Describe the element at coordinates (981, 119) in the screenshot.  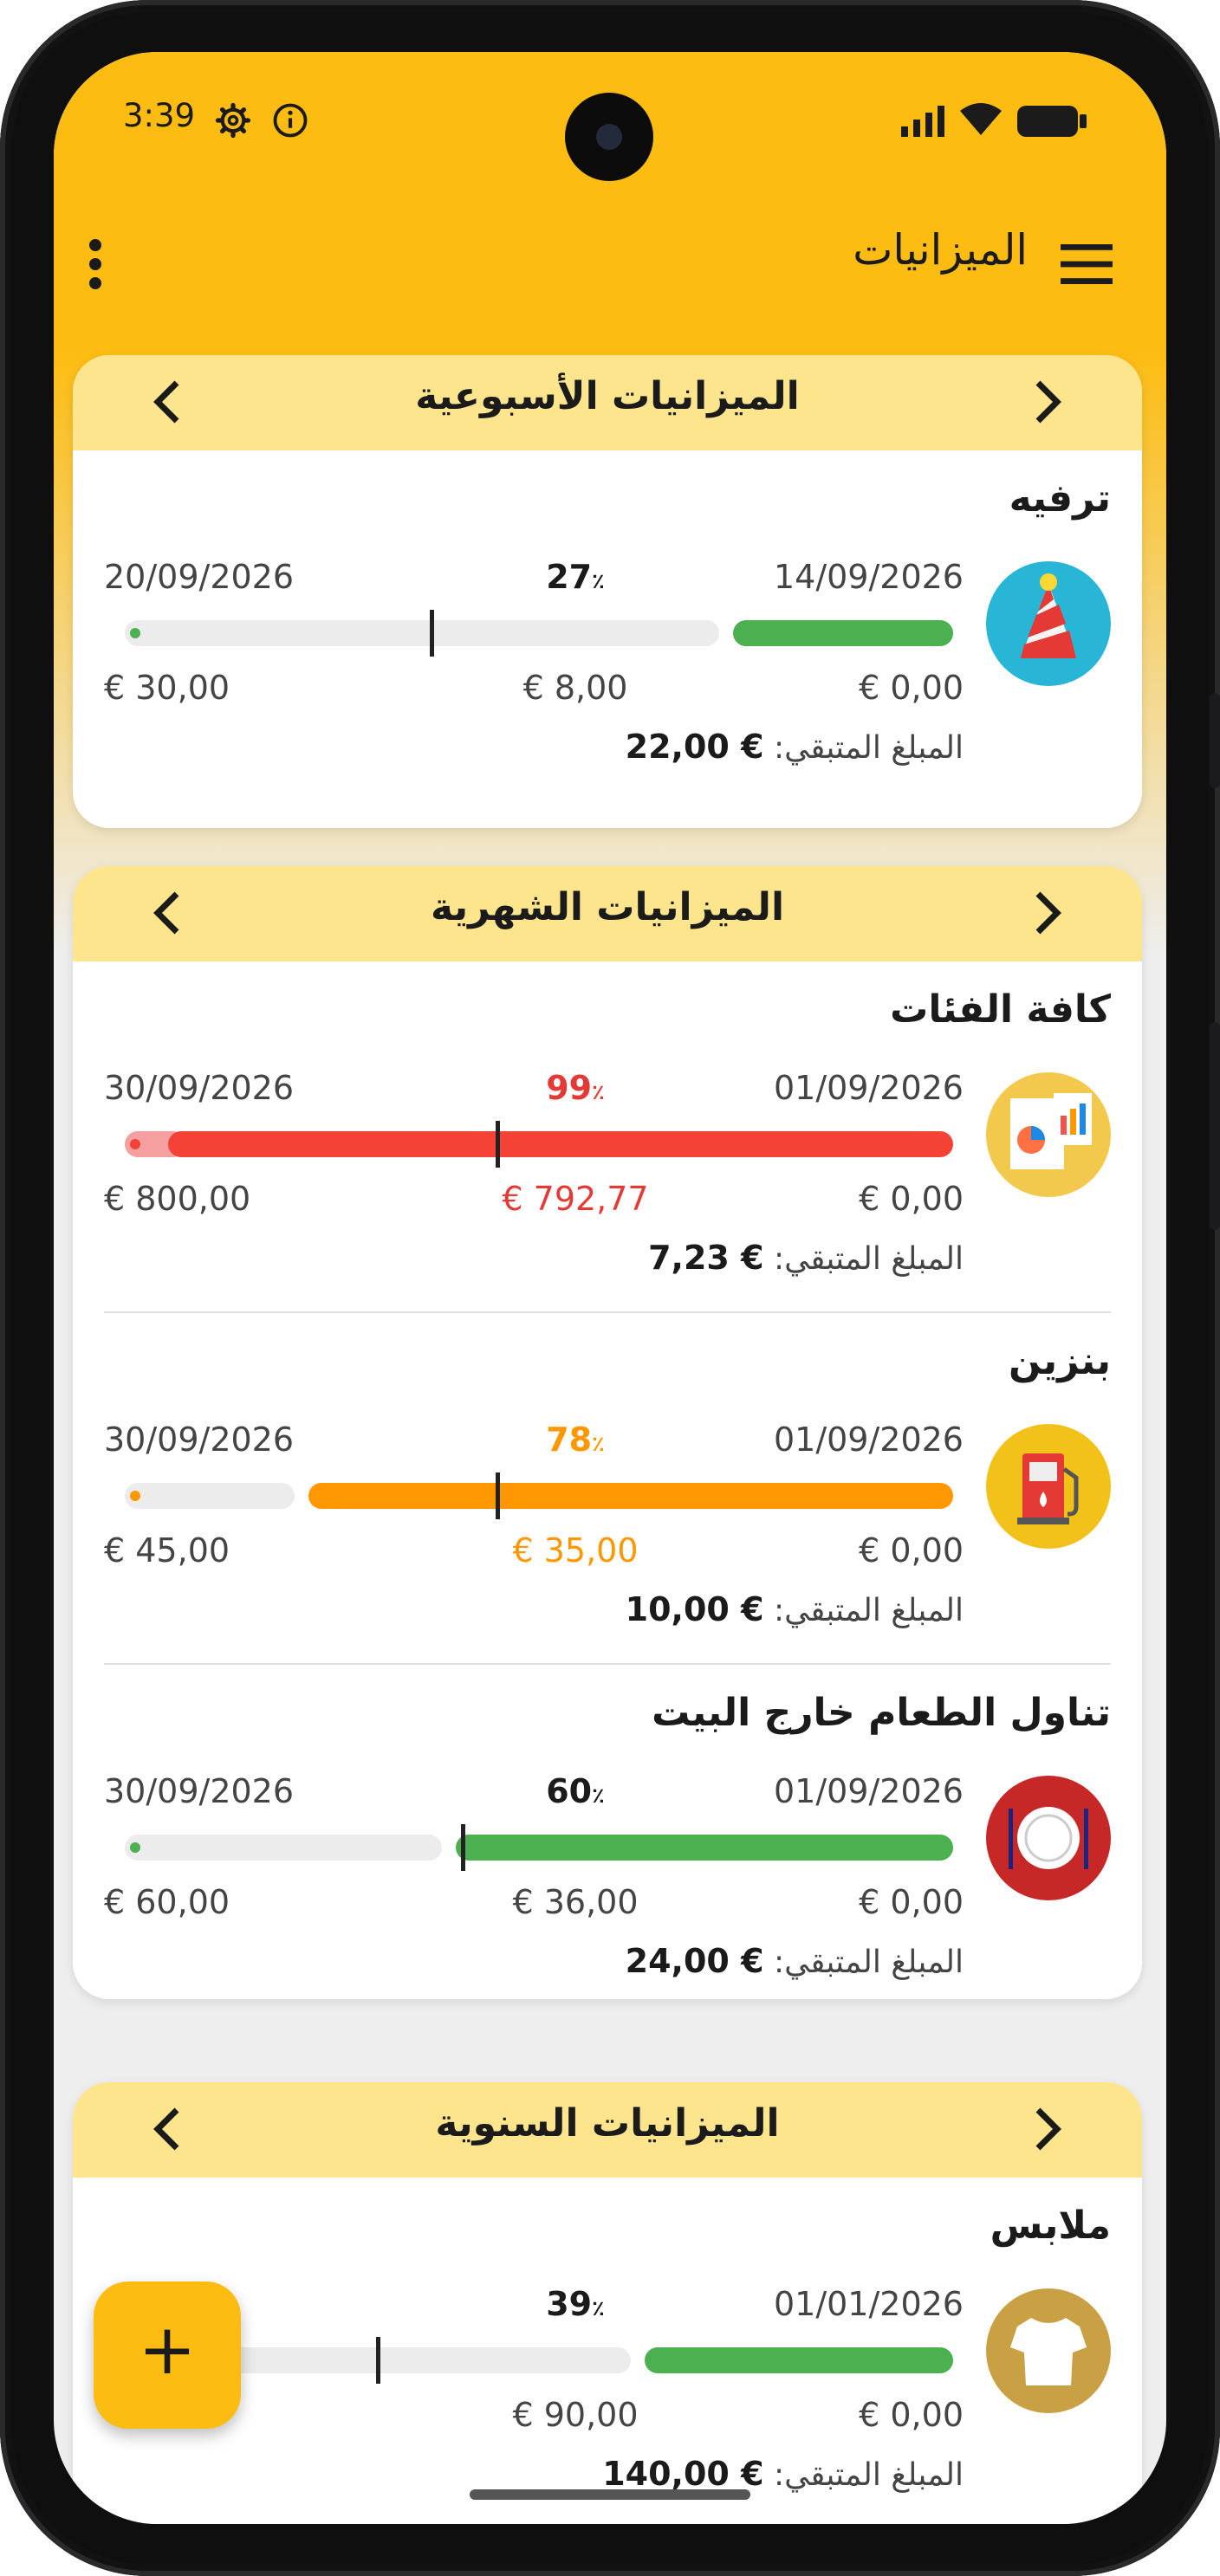
I see `wifi-icon` at that location.